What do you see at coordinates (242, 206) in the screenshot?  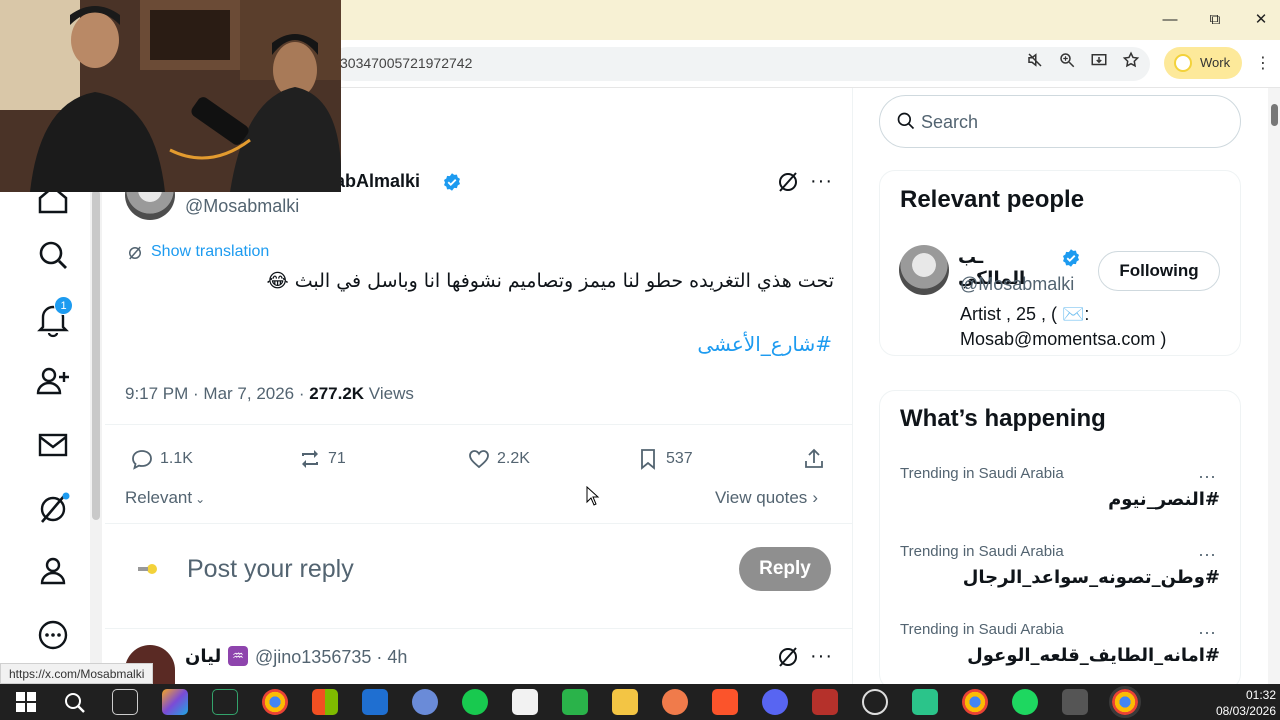 I see `author-handle: @Mosabmalki` at bounding box center [242, 206].